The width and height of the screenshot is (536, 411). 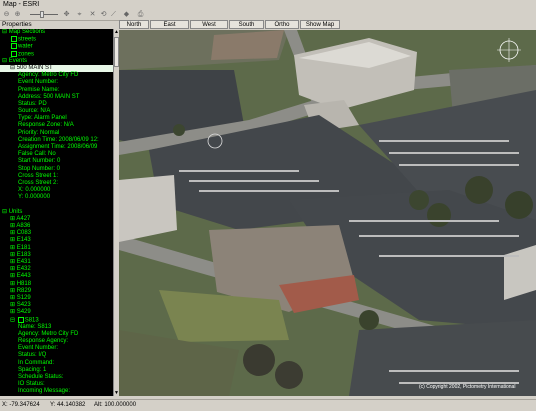 What do you see at coordinates (39, 161) in the screenshot?
I see `tree-label: Start Number: 0` at bounding box center [39, 161].